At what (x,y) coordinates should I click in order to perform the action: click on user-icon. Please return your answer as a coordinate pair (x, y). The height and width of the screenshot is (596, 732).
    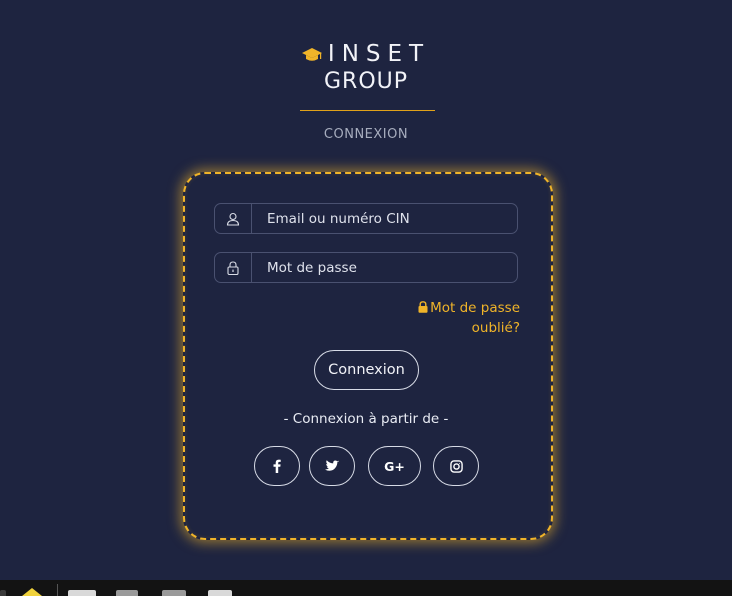
    Looking at the image, I should click on (233, 218).